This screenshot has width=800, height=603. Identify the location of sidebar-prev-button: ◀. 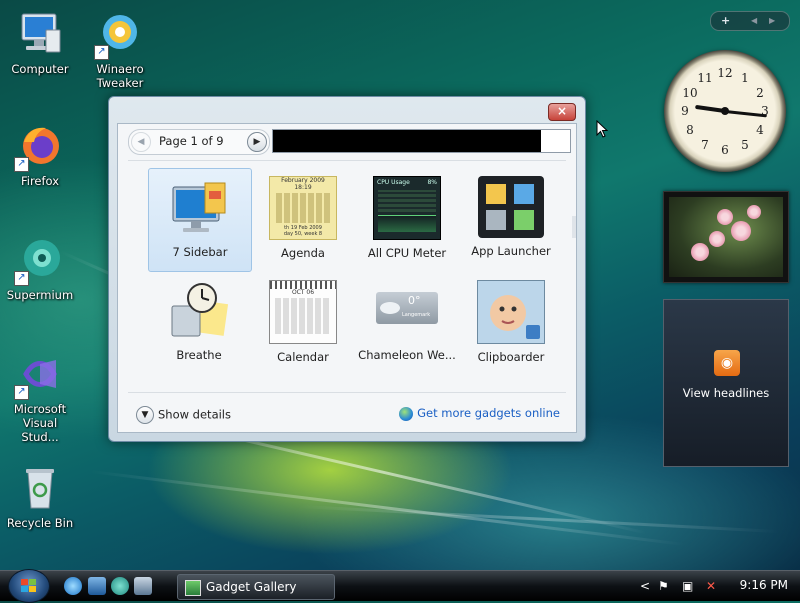
(754, 21).